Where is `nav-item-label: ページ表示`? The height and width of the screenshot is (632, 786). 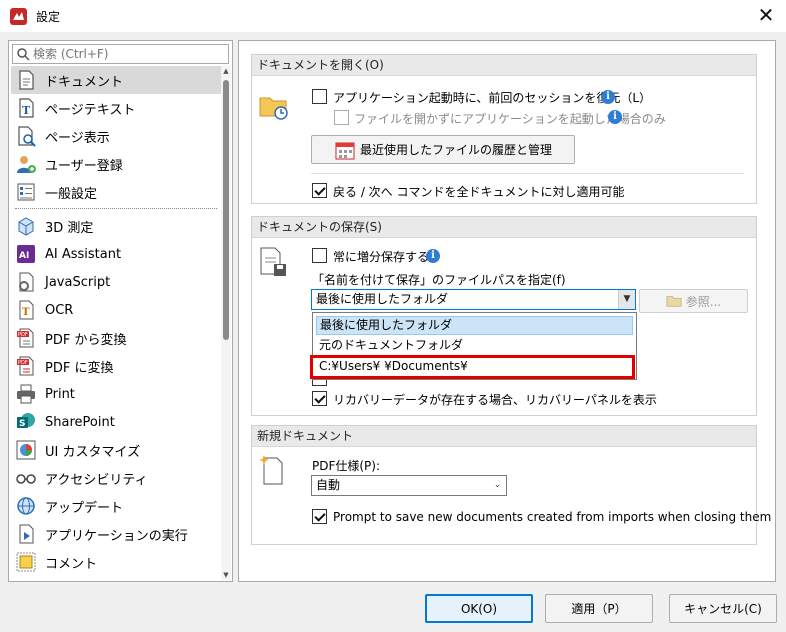
nav-item-label: ページ表示 is located at coordinates (77, 138).